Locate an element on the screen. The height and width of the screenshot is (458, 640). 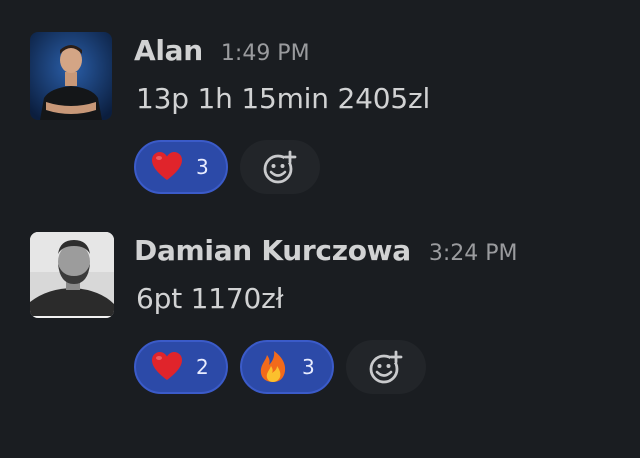
message-header: Damian Kurczowa 3:24 PM is located at coordinates (325, 252).